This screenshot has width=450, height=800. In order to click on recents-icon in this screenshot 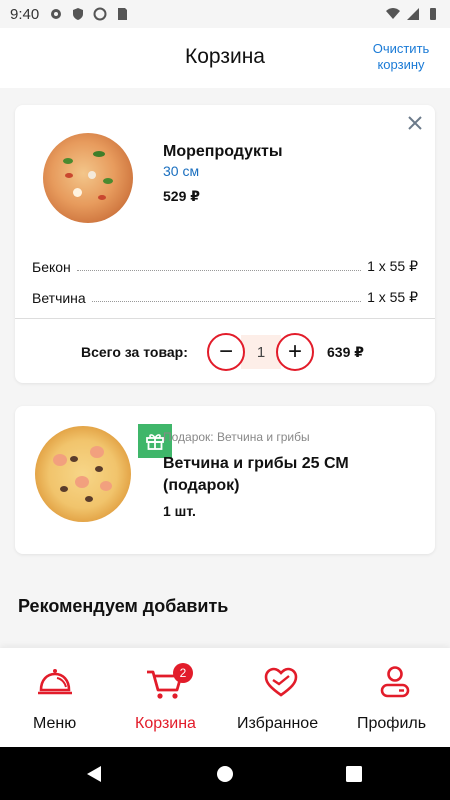, I will do `click(354, 774)`.